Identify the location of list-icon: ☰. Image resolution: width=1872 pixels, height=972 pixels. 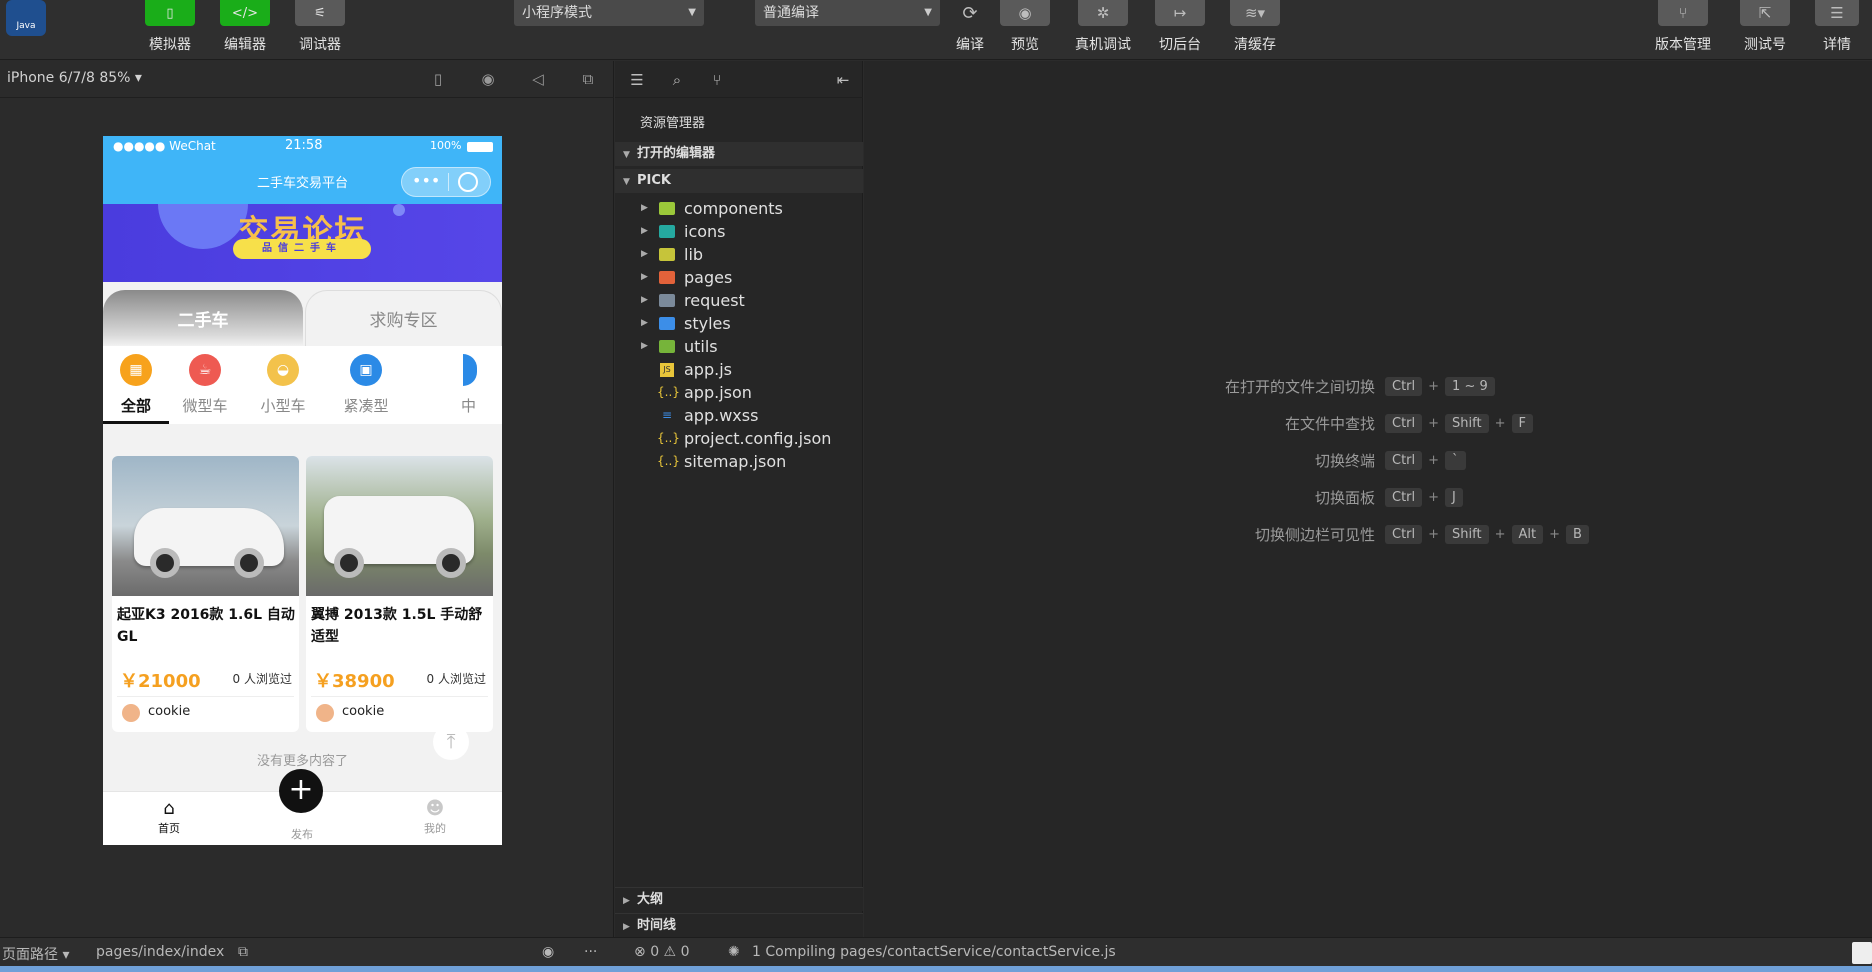
(637, 80).